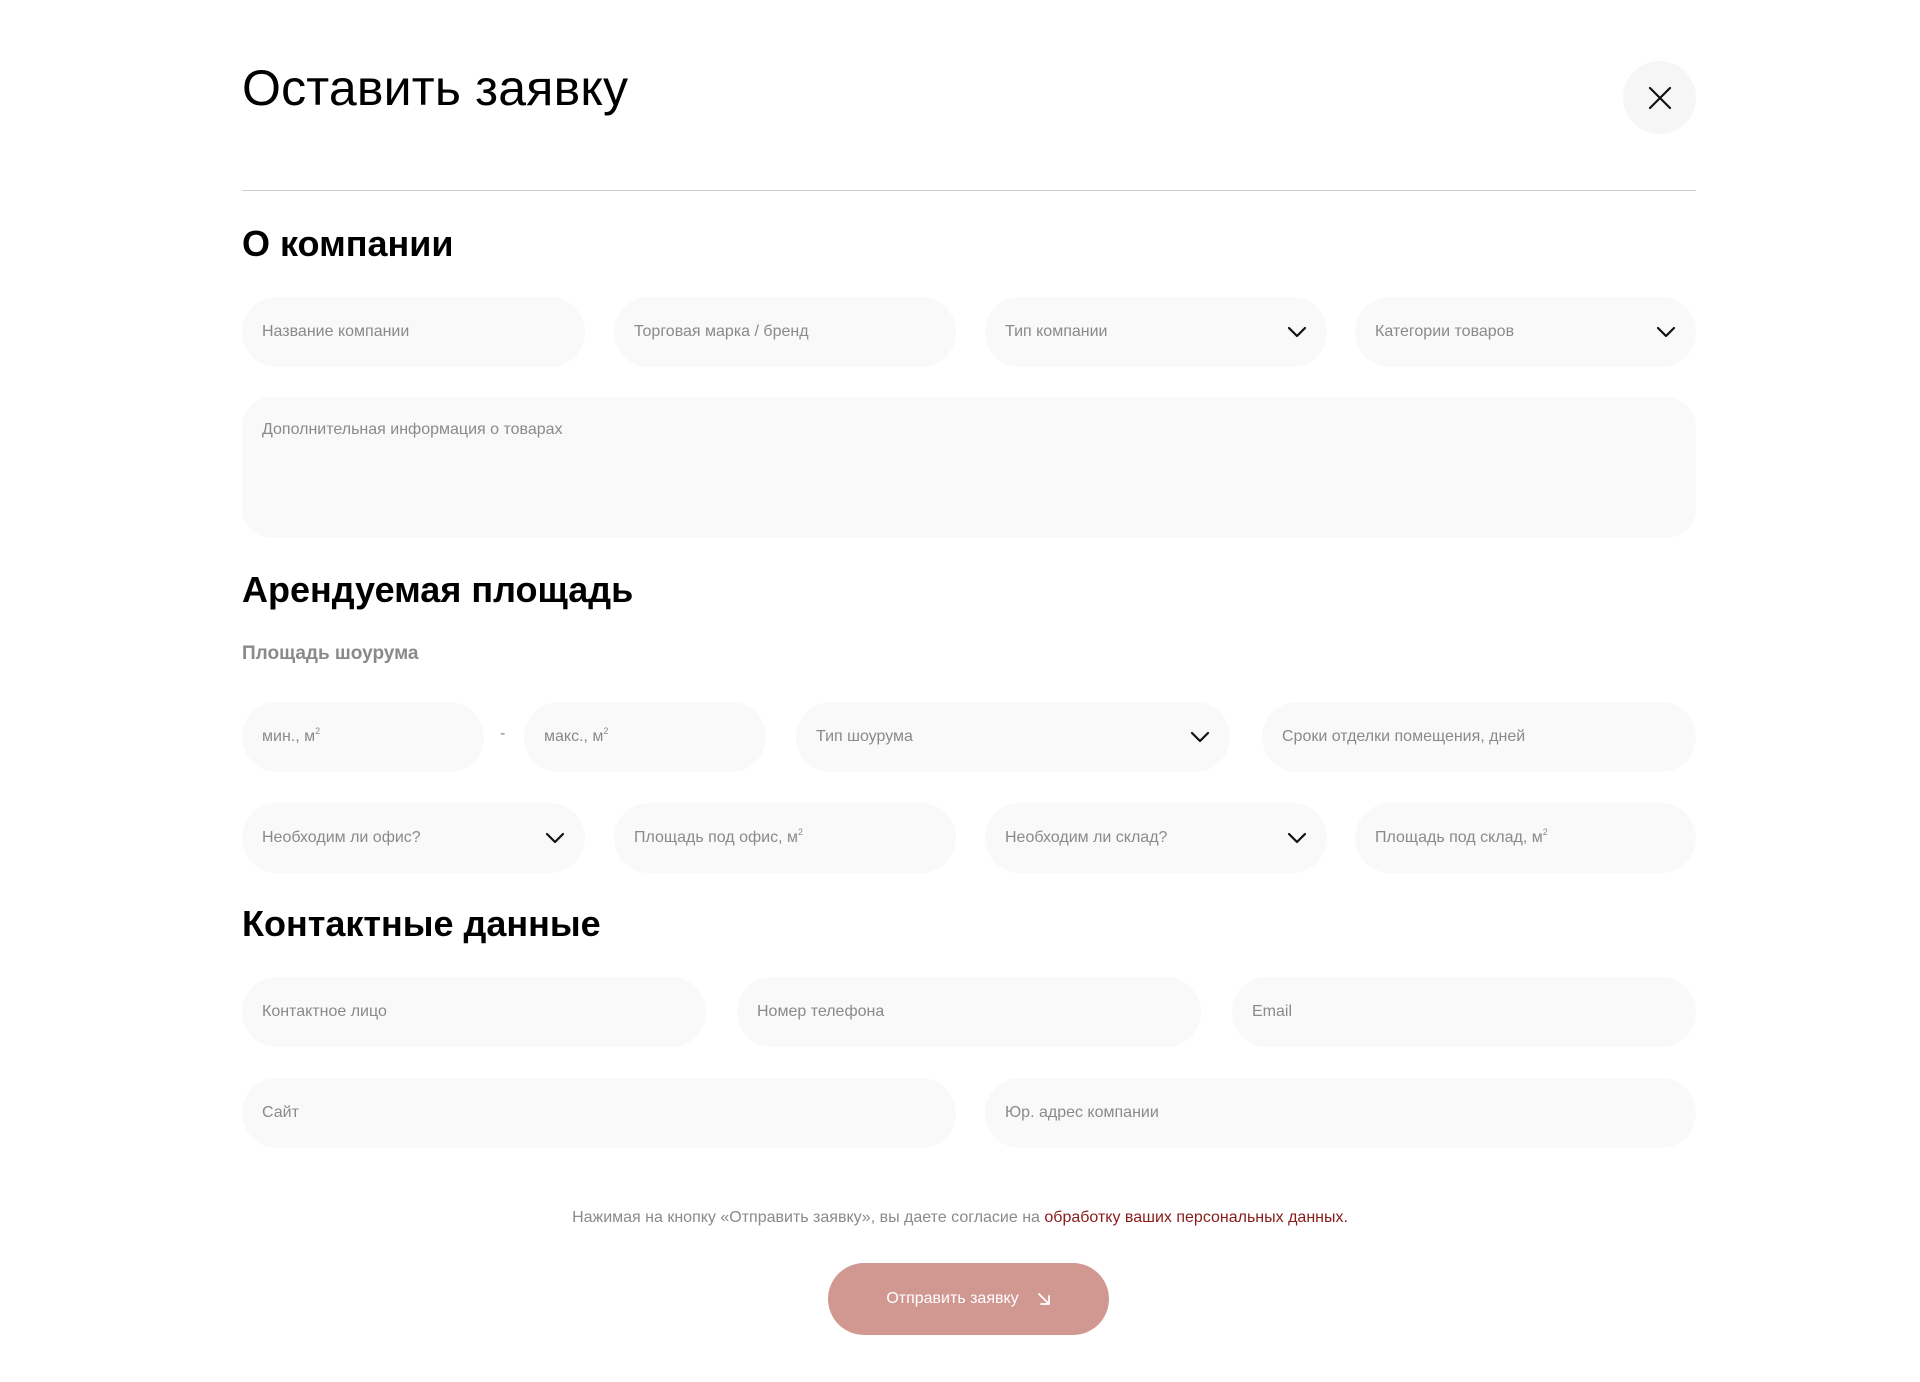 This screenshot has height=1382, width=1920. I want to click on contact-person-input: Контактное лицо, so click(474, 1012).